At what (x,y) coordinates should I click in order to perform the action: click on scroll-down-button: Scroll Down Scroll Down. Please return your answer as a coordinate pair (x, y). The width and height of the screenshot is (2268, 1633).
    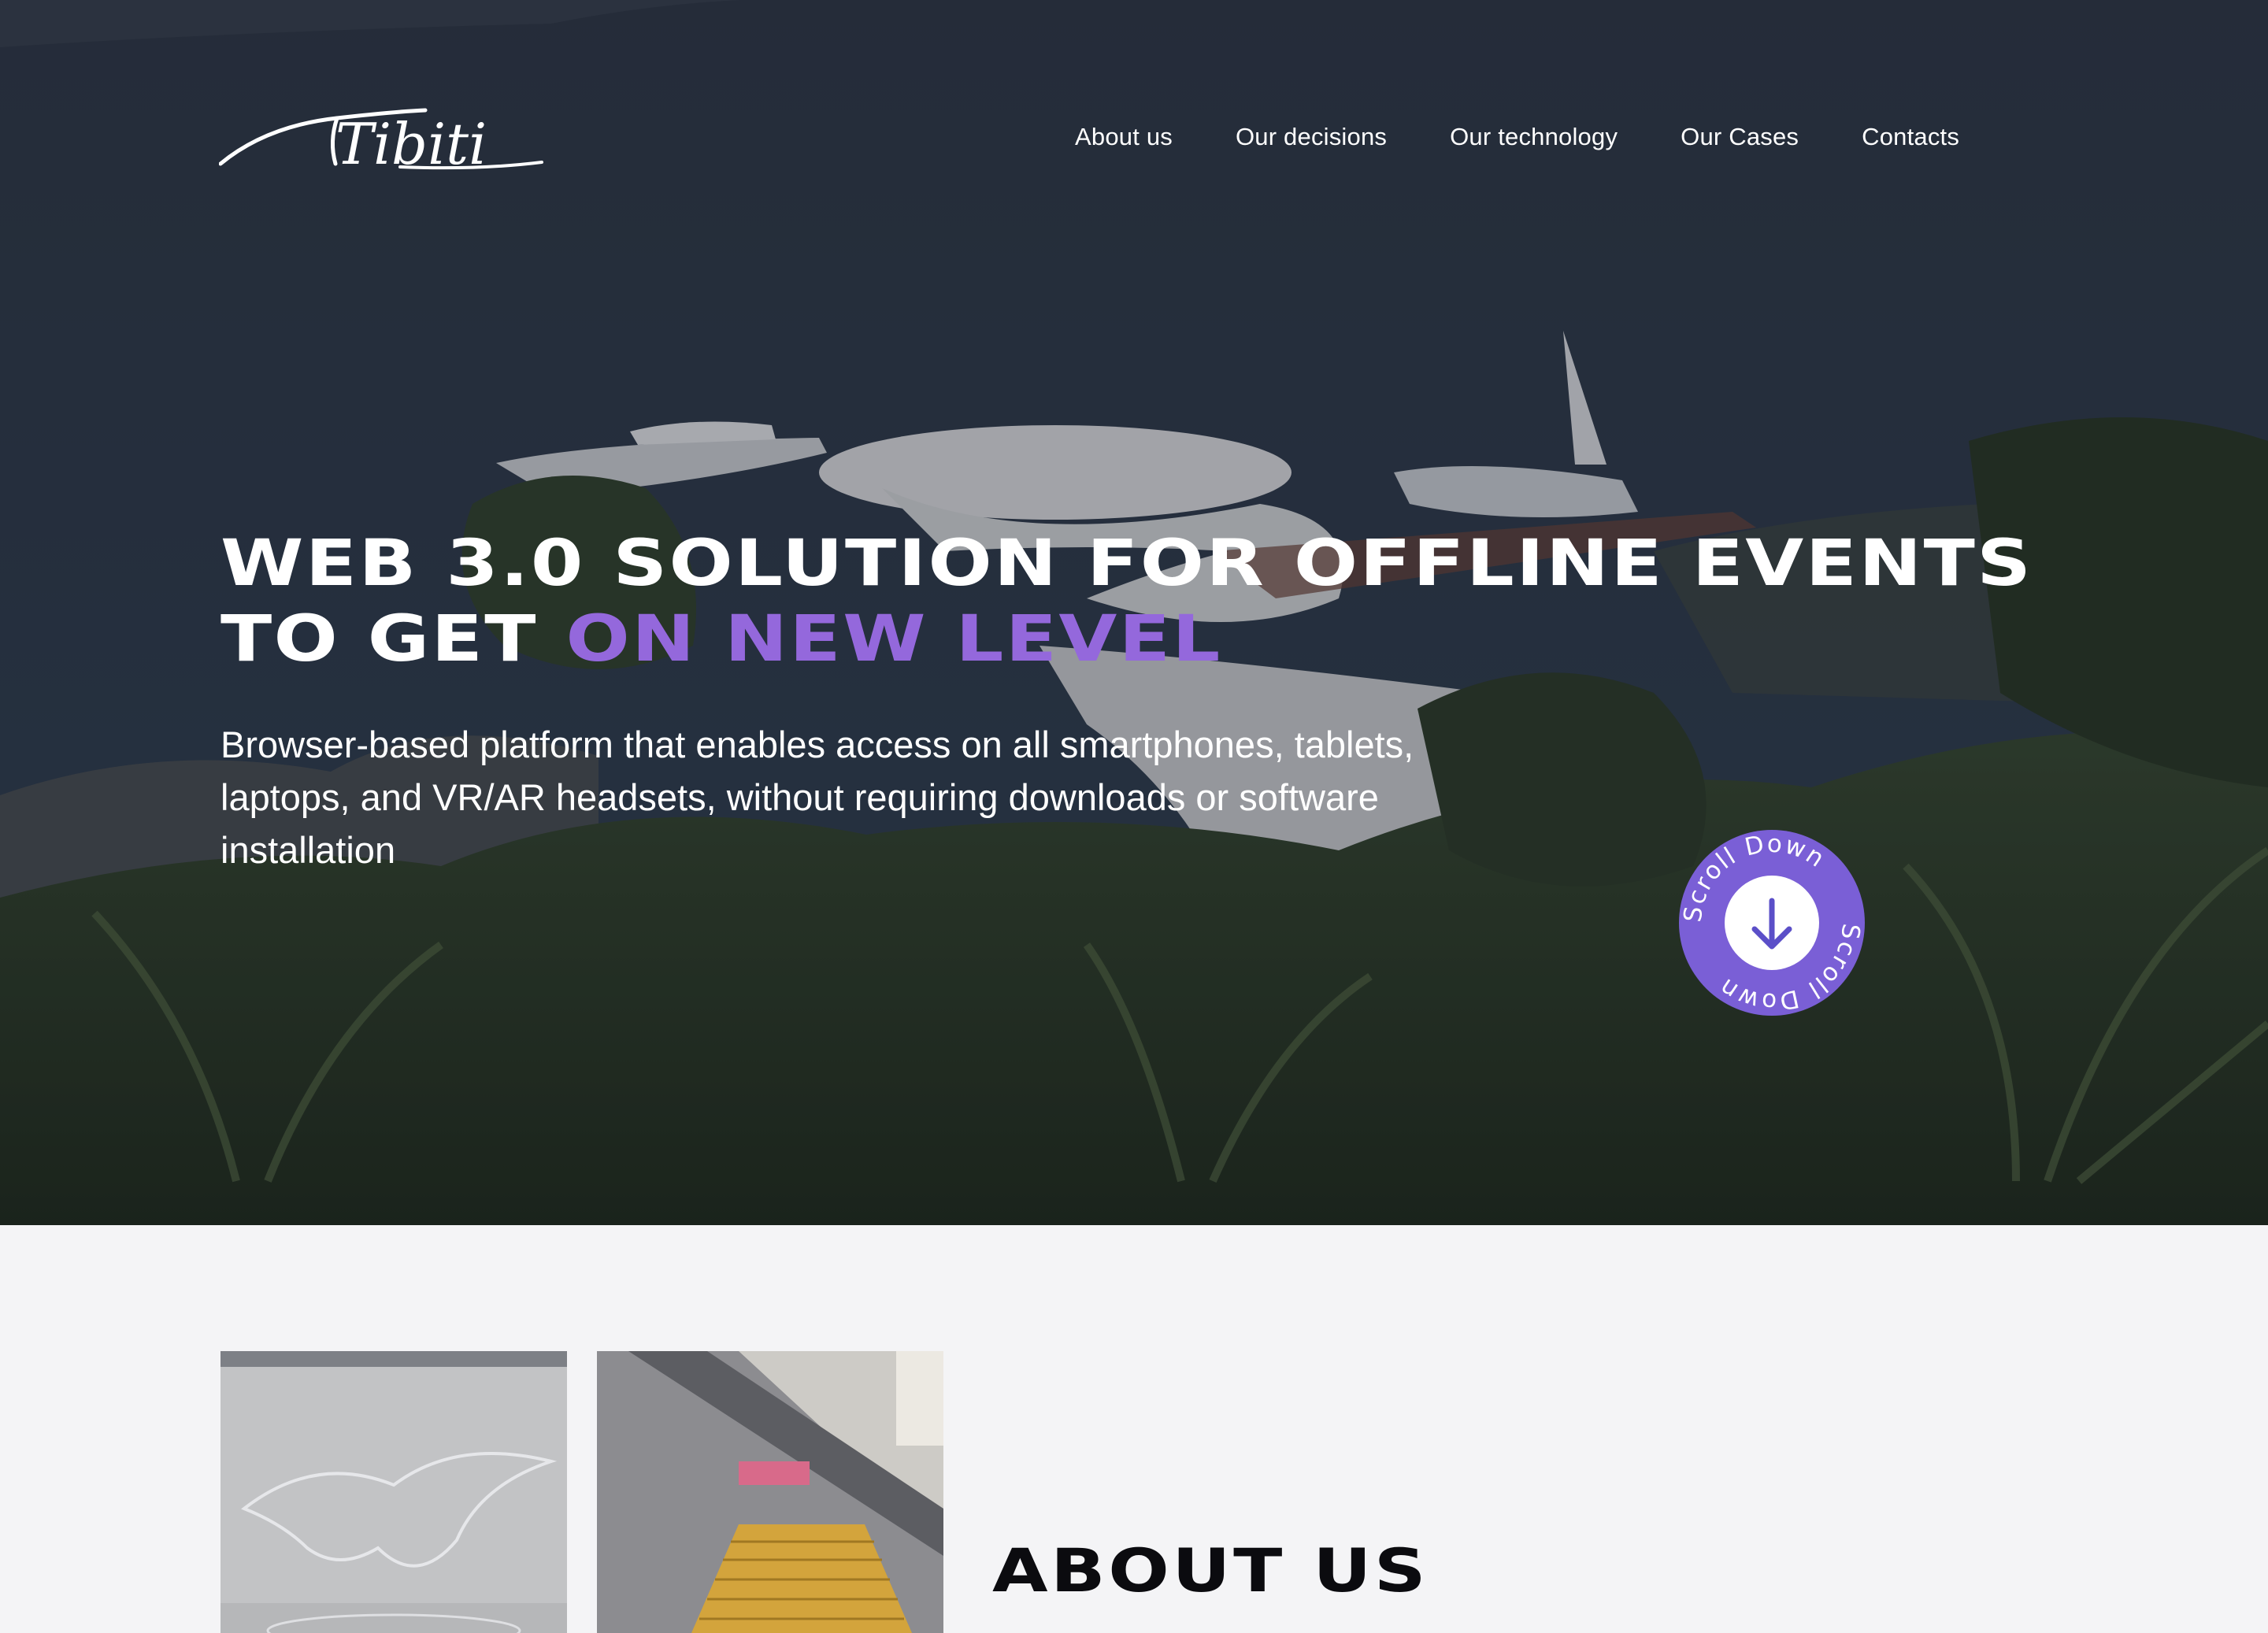
    Looking at the image, I should click on (1771, 922).